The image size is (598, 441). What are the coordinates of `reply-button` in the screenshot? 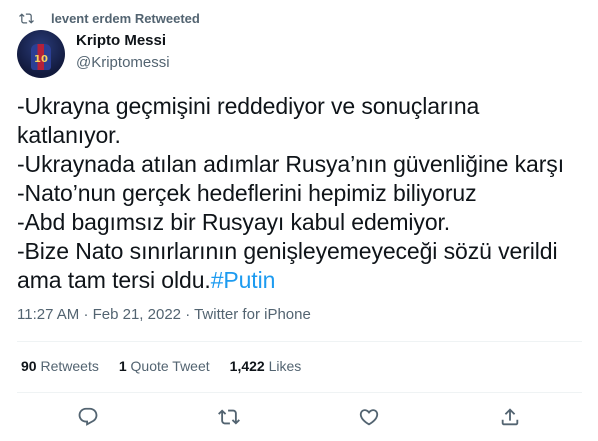 It's located at (88, 417).